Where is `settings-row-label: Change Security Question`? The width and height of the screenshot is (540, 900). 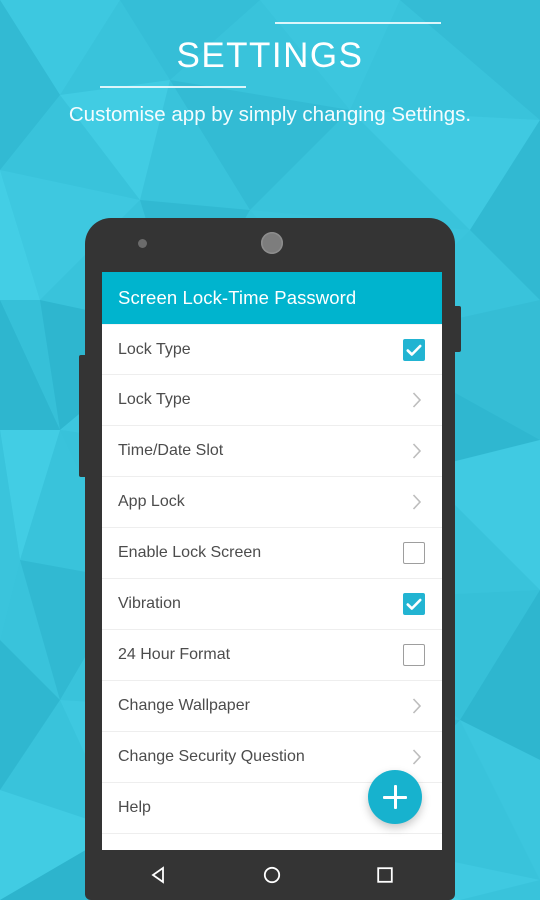
settings-row-label: Change Security Question is located at coordinates (211, 756).